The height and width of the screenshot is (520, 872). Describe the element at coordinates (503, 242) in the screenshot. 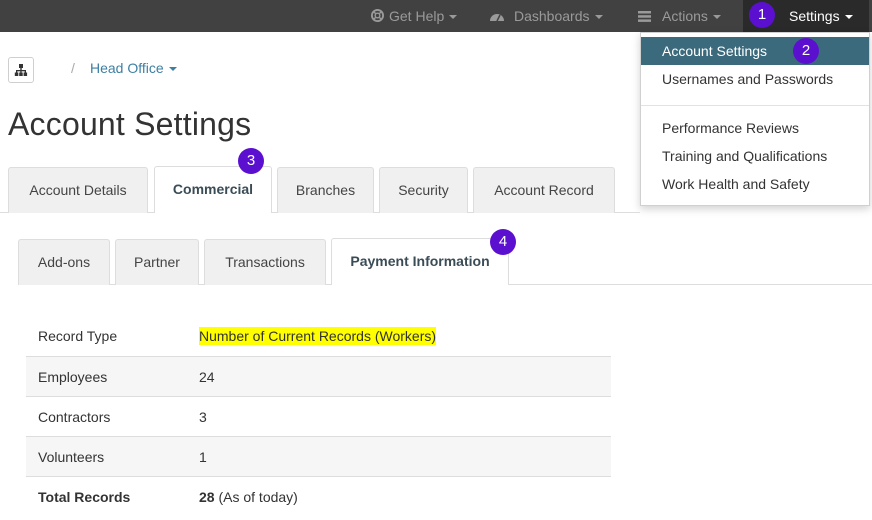

I see `step-badge-4: 4` at that location.